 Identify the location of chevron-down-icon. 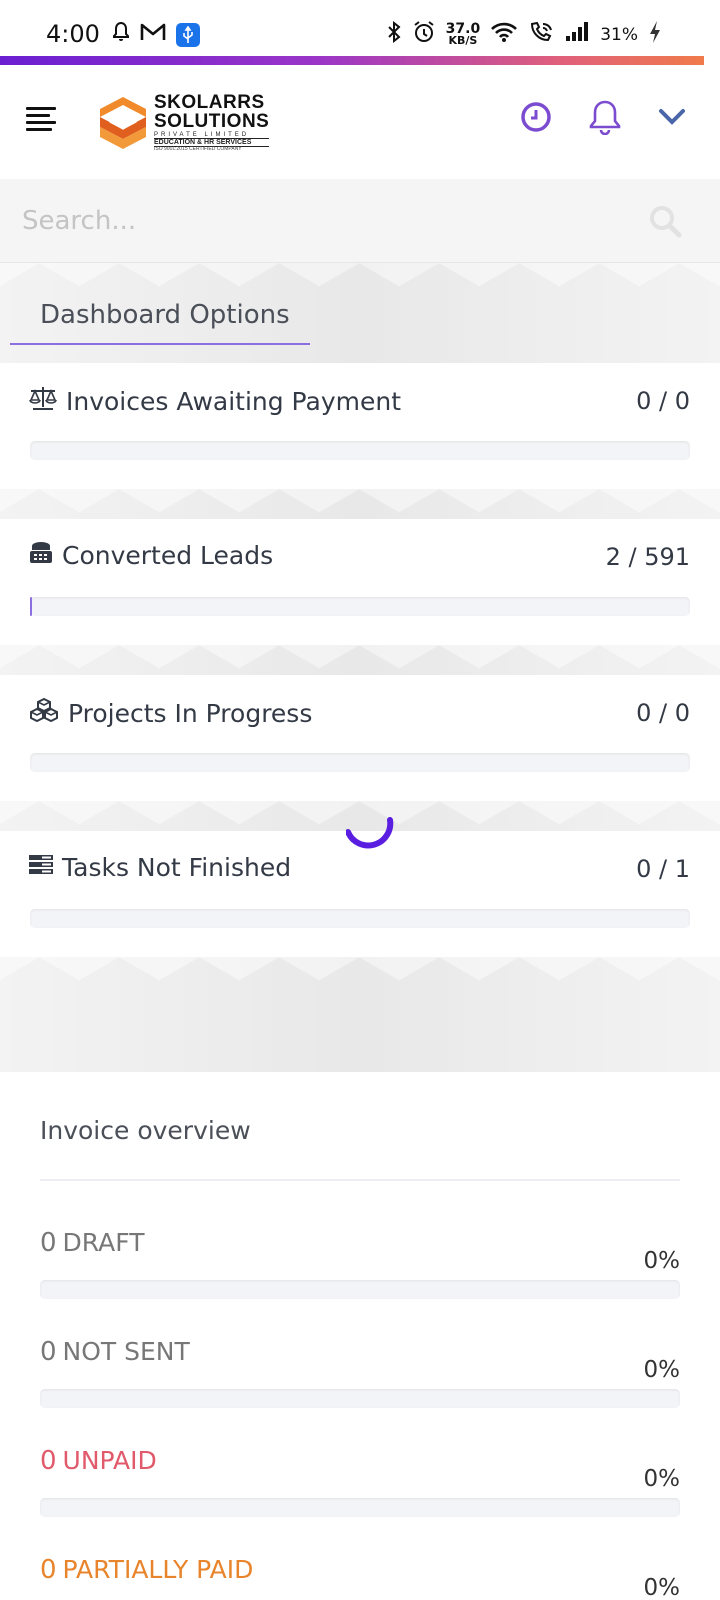
(672, 119).